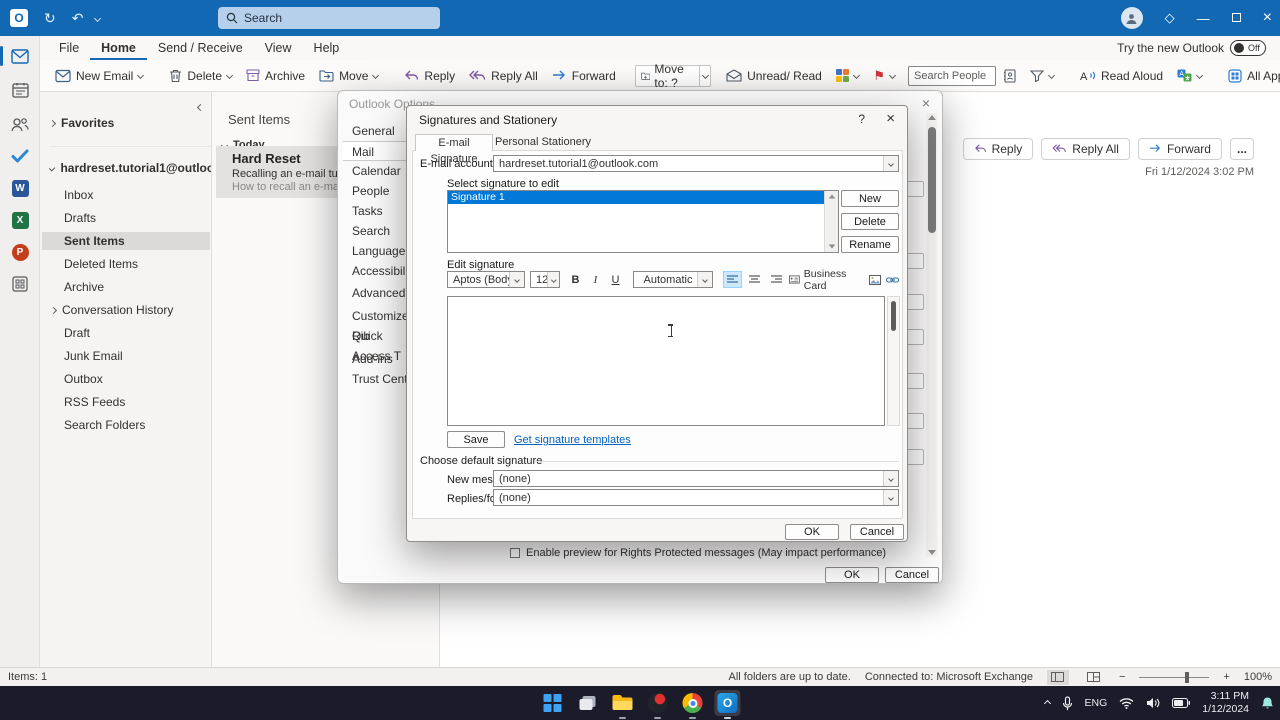 The height and width of the screenshot is (720, 1280). I want to click on favorites-header: Favorites, so click(129, 123).